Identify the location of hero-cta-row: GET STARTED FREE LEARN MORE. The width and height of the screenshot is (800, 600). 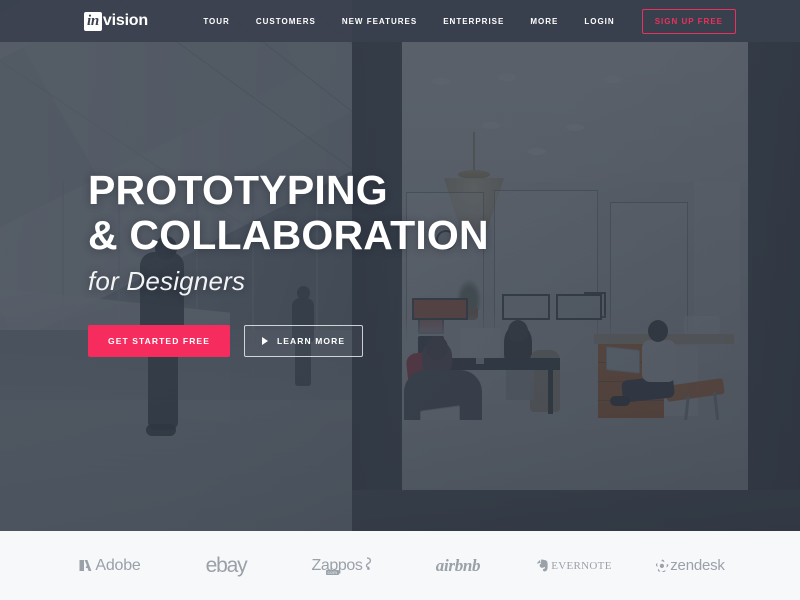
(288, 341).